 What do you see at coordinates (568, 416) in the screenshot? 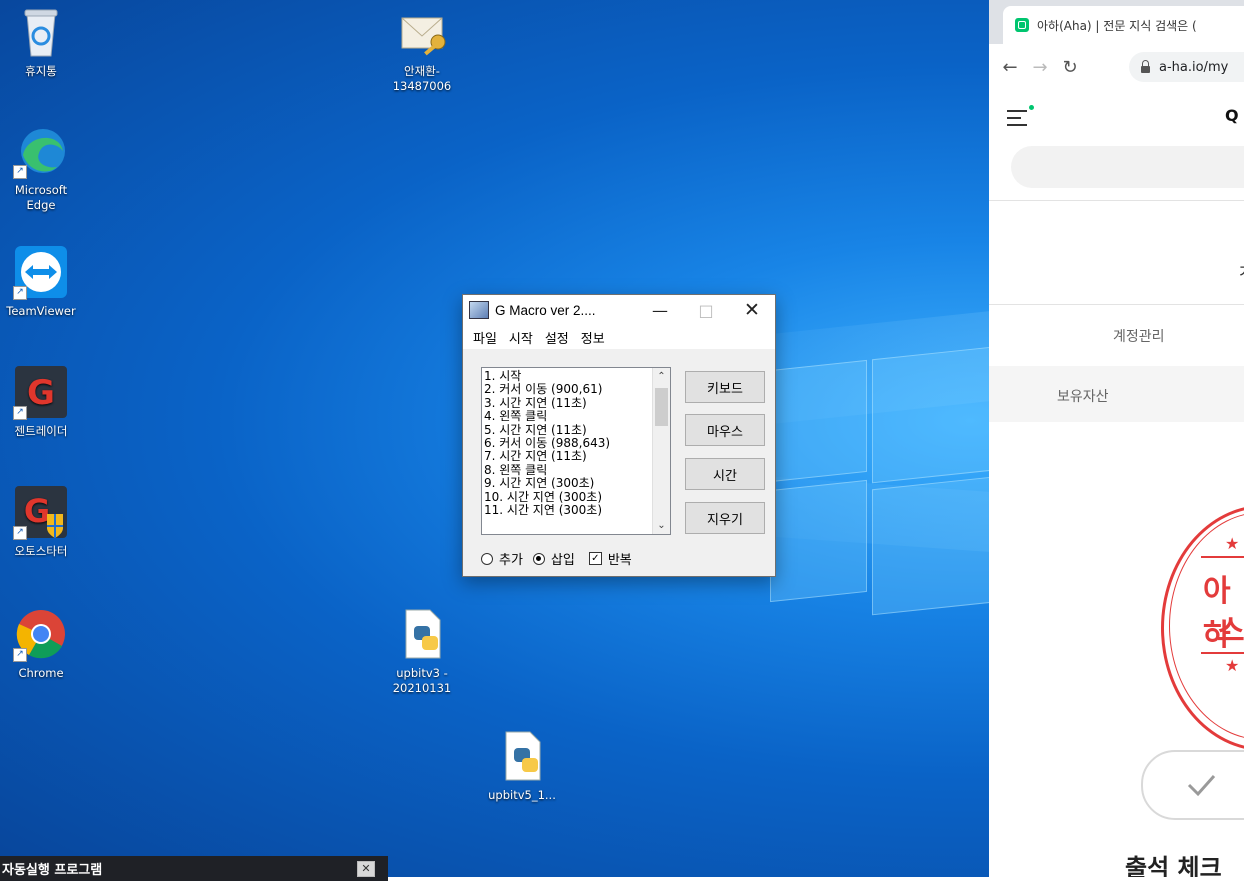
I see `list-item: 4. 왼쪽 클릭` at bounding box center [568, 416].